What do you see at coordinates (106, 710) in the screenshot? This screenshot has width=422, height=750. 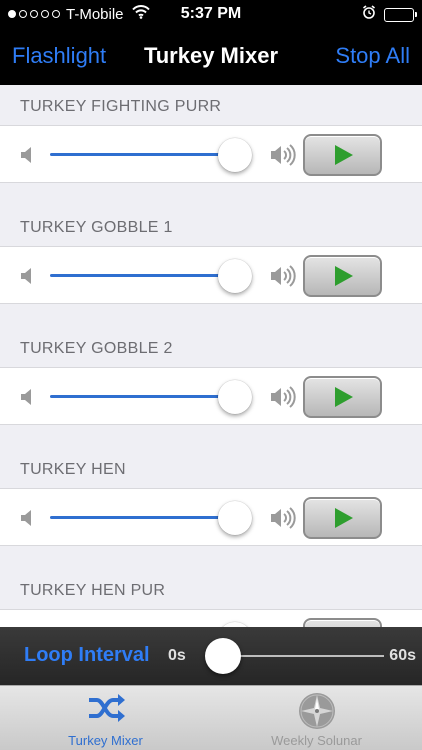 I see `shuffle-icon` at bounding box center [106, 710].